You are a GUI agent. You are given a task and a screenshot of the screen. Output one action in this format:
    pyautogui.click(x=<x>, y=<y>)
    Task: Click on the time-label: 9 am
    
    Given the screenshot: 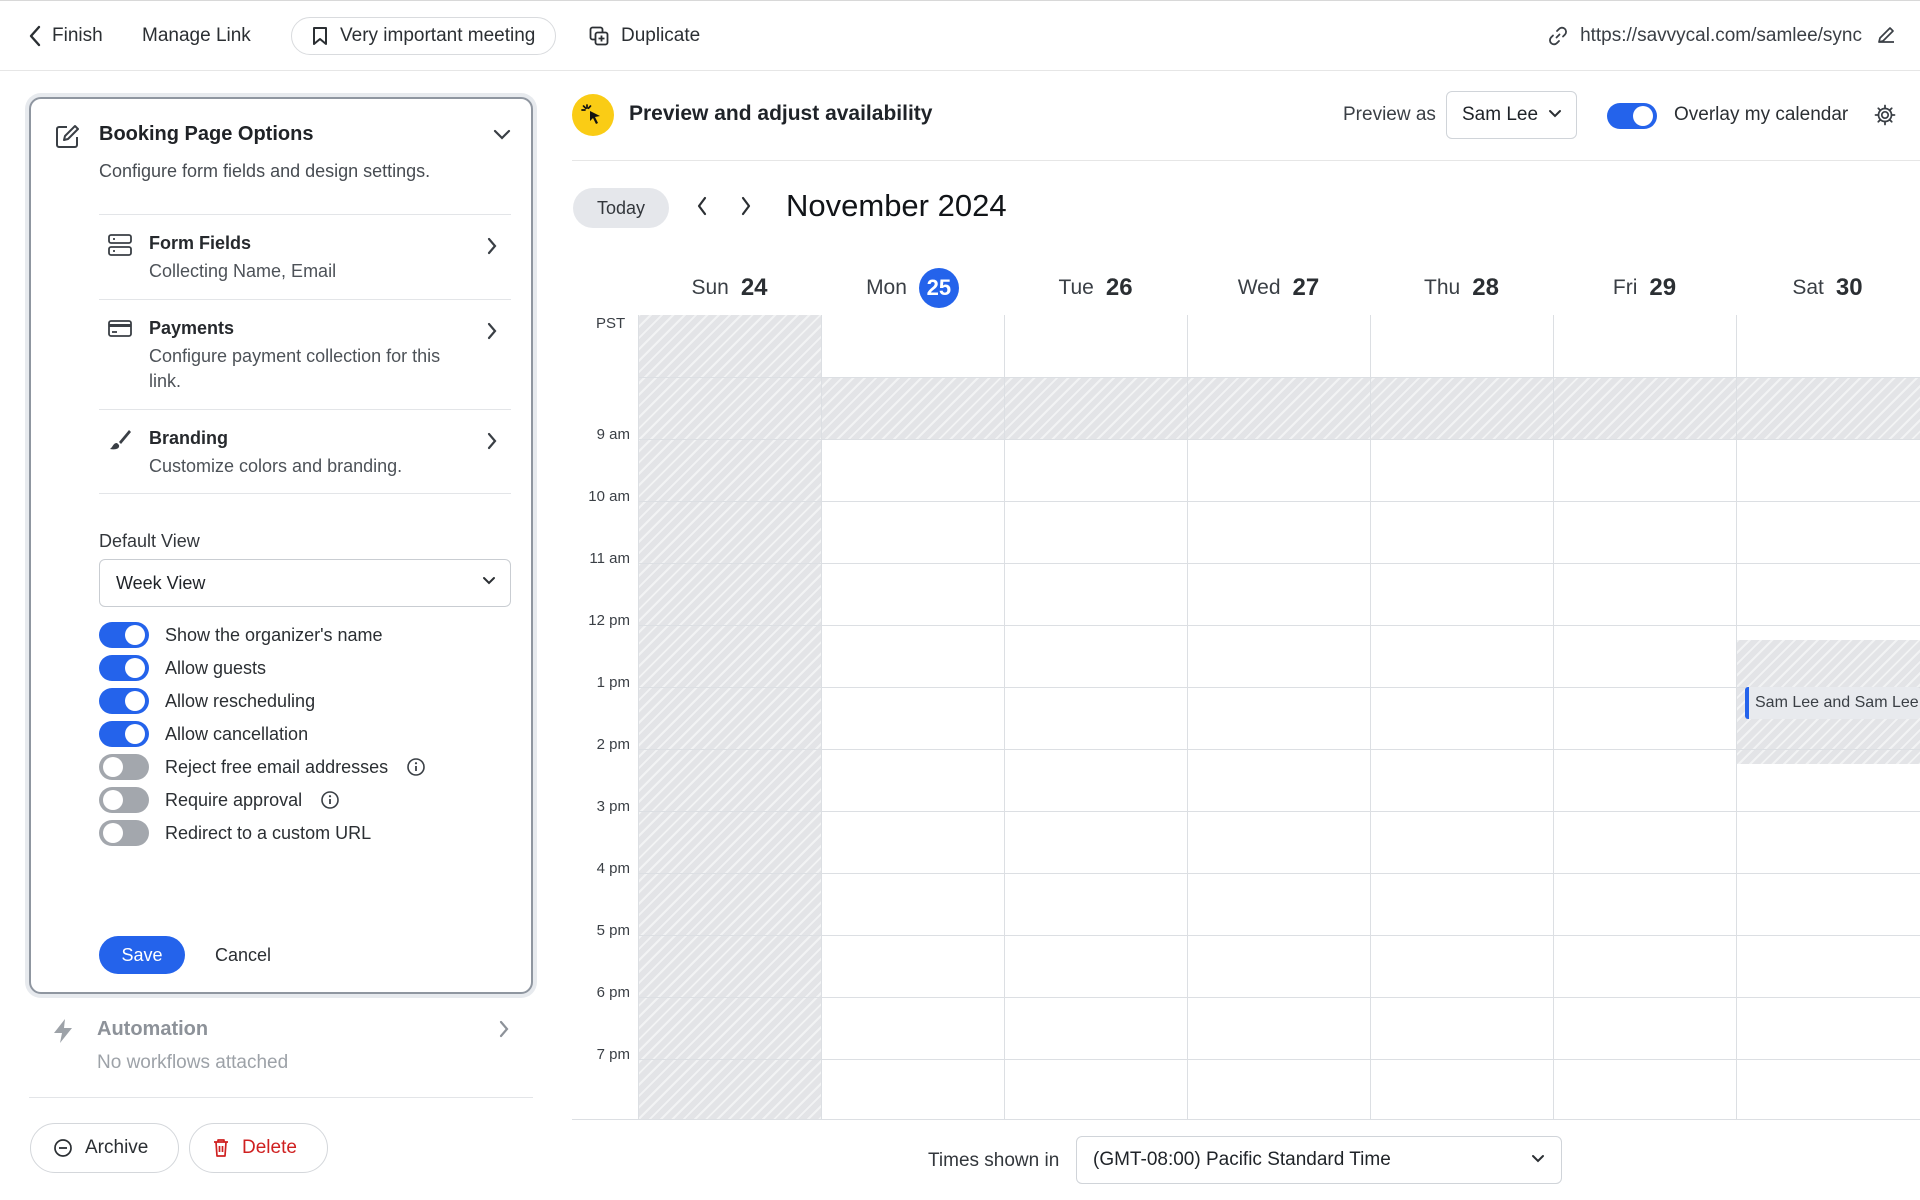 What is the action you would take?
    pyautogui.click(x=613, y=434)
    